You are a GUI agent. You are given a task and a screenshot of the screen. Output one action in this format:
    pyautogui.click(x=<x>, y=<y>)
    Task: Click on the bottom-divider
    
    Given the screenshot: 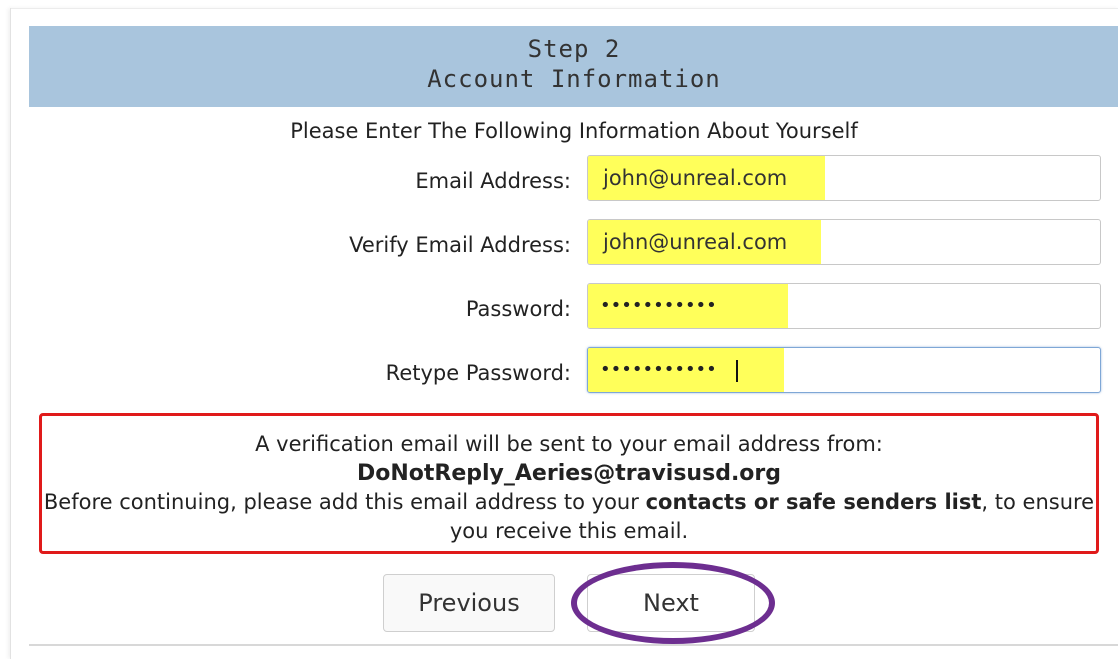 What is the action you would take?
    pyautogui.click(x=573, y=645)
    